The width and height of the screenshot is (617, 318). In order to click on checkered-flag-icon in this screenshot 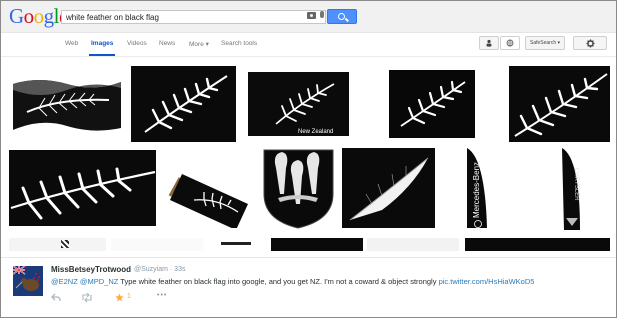, I will do `click(65, 244)`.